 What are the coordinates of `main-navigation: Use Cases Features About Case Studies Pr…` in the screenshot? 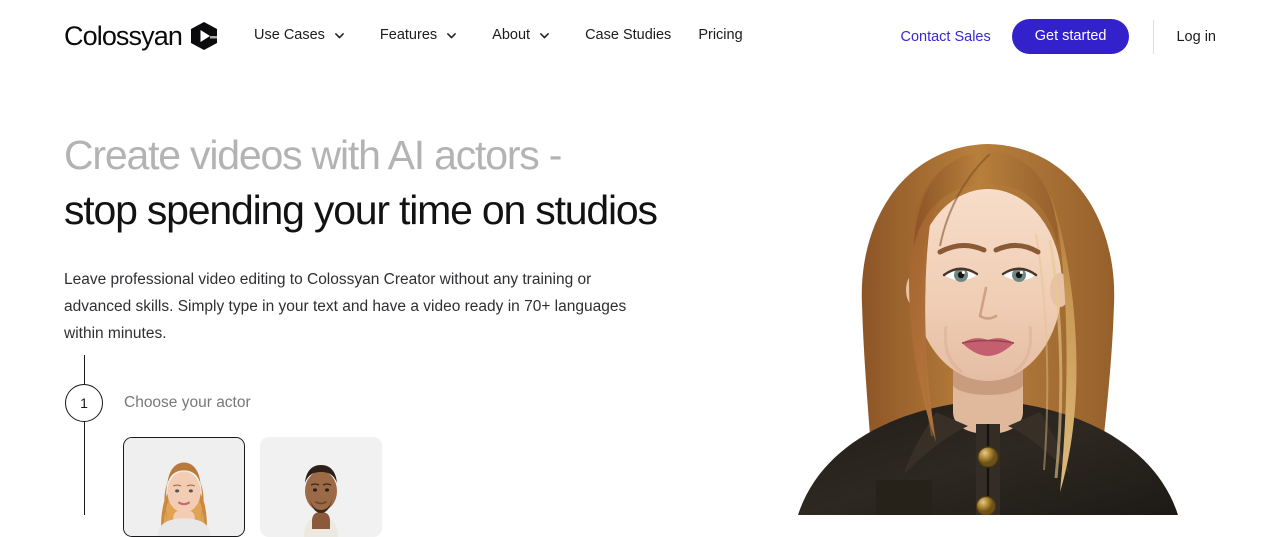 It's located at (512, 35).